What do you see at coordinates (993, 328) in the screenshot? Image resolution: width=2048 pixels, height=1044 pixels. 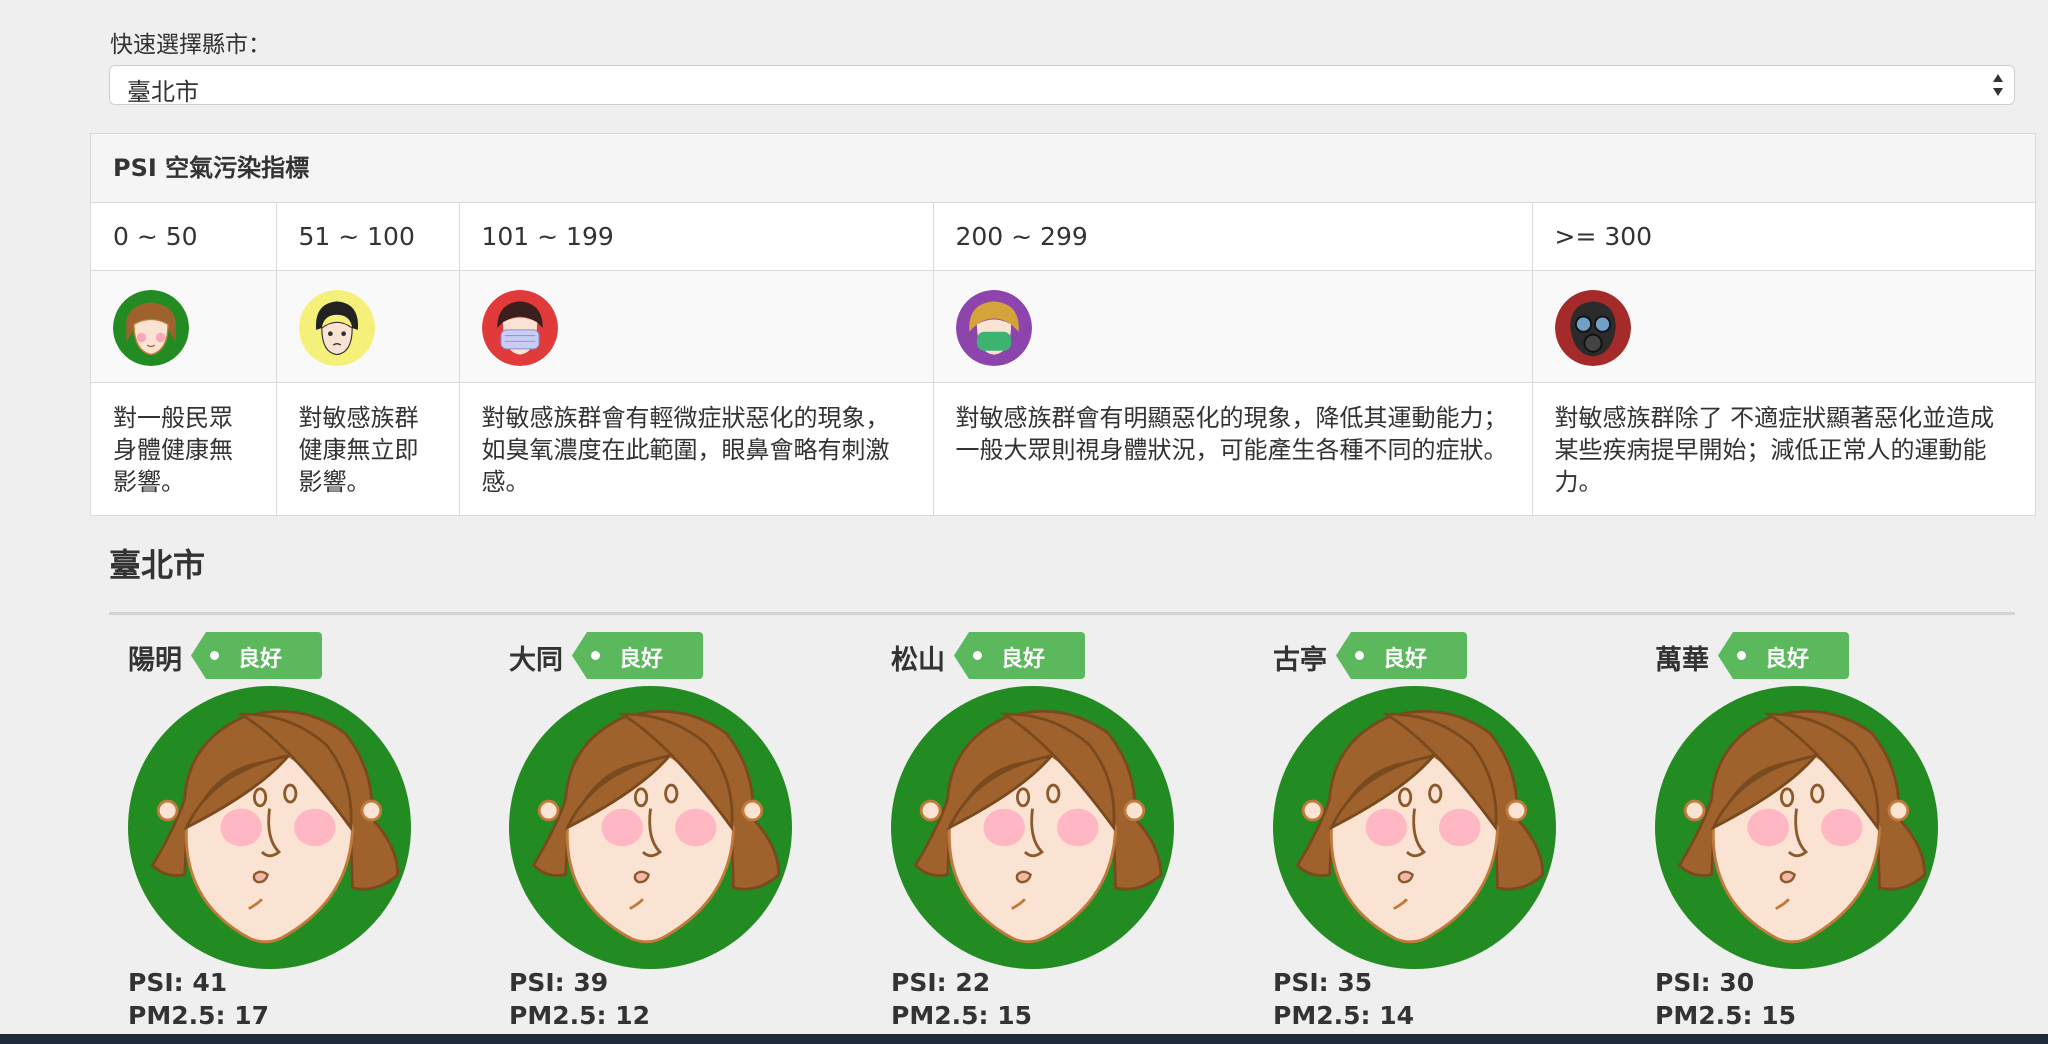 I see `purple-mask-face-icon` at bounding box center [993, 328].